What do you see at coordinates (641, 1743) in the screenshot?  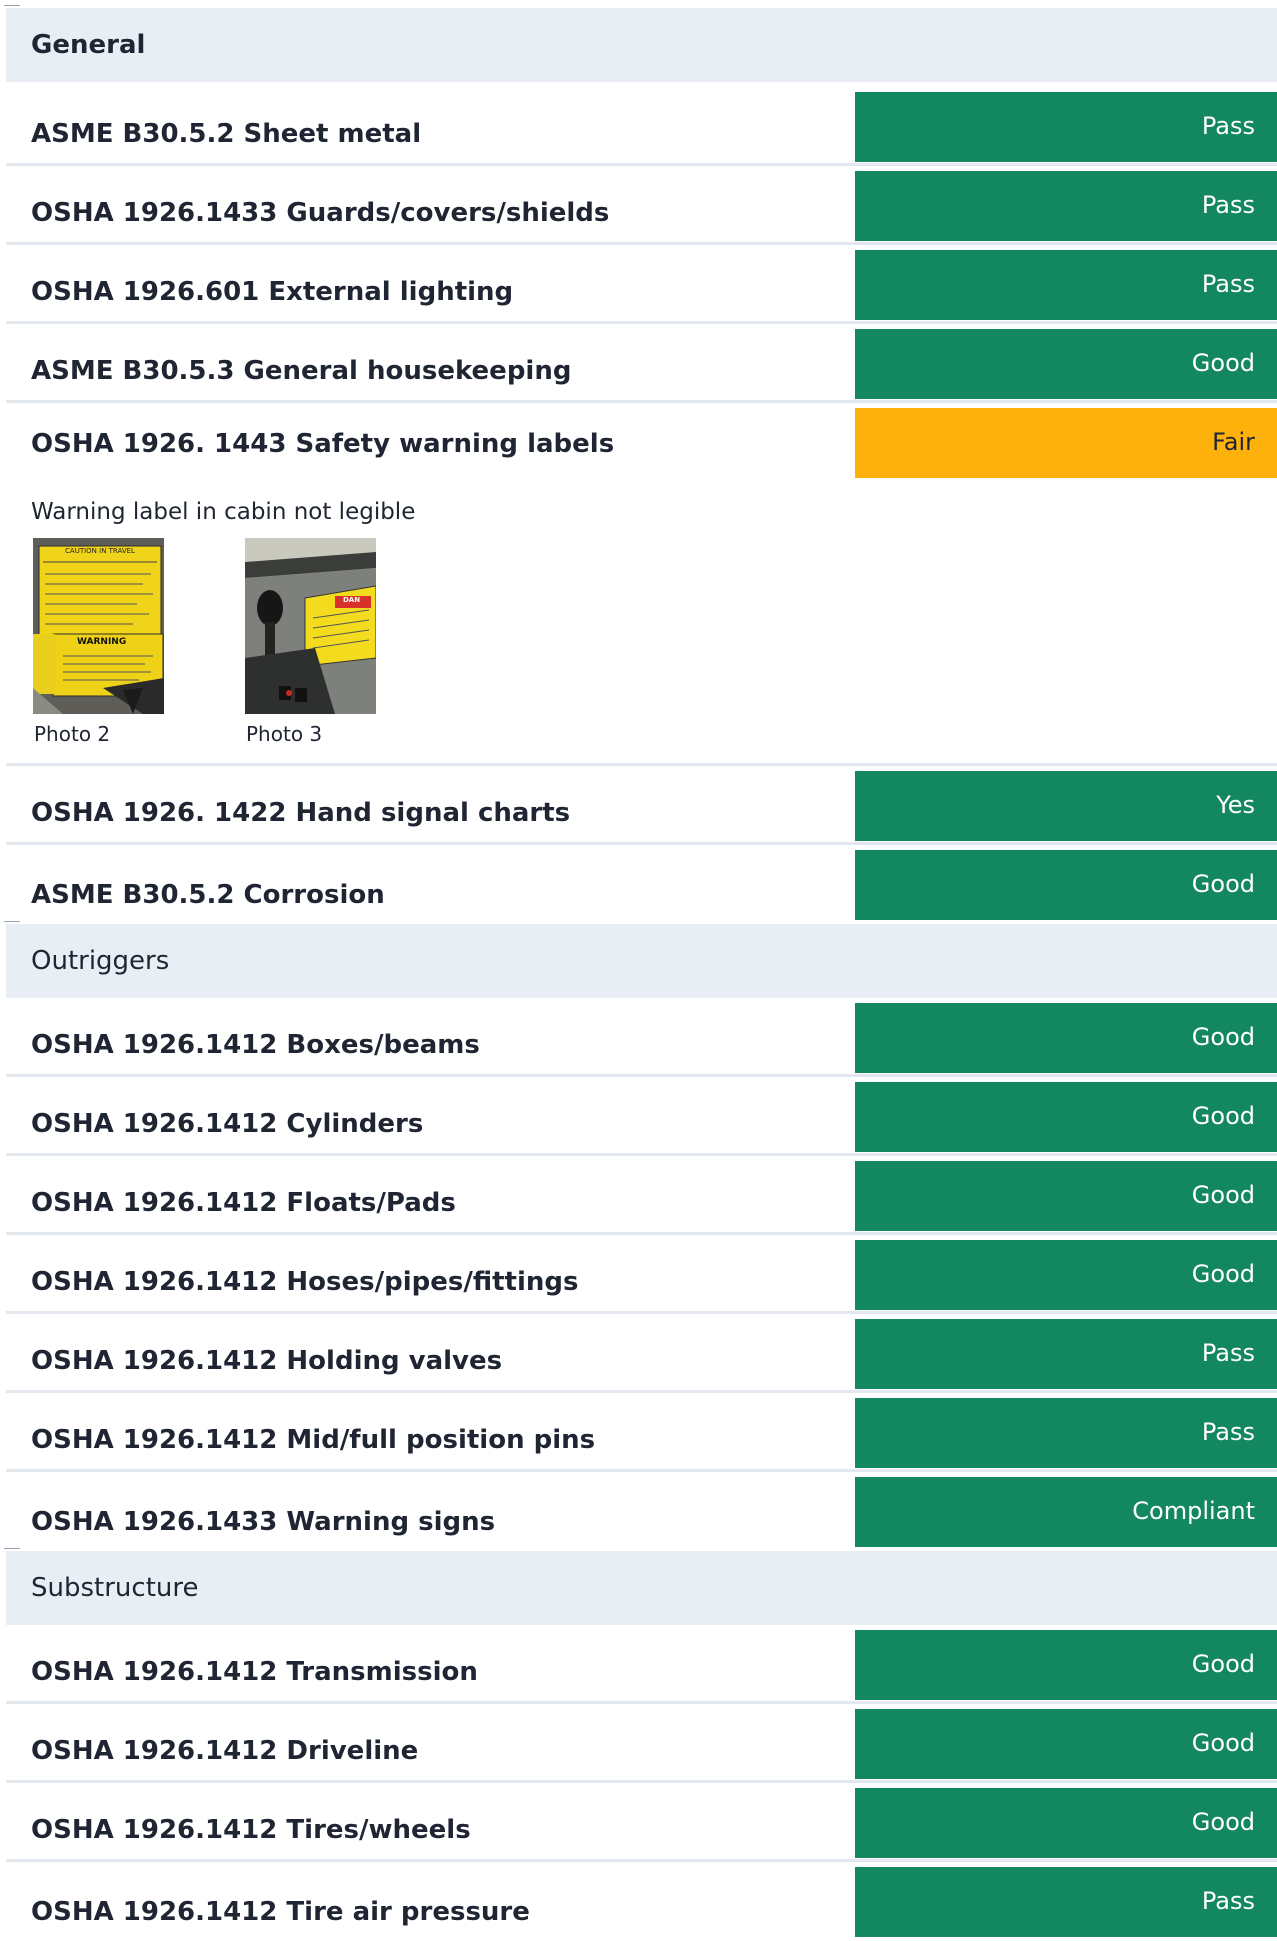 I see `checklist-row: OSHA 1926.1412 Driveline Good` at bounding box center [641, 1743].